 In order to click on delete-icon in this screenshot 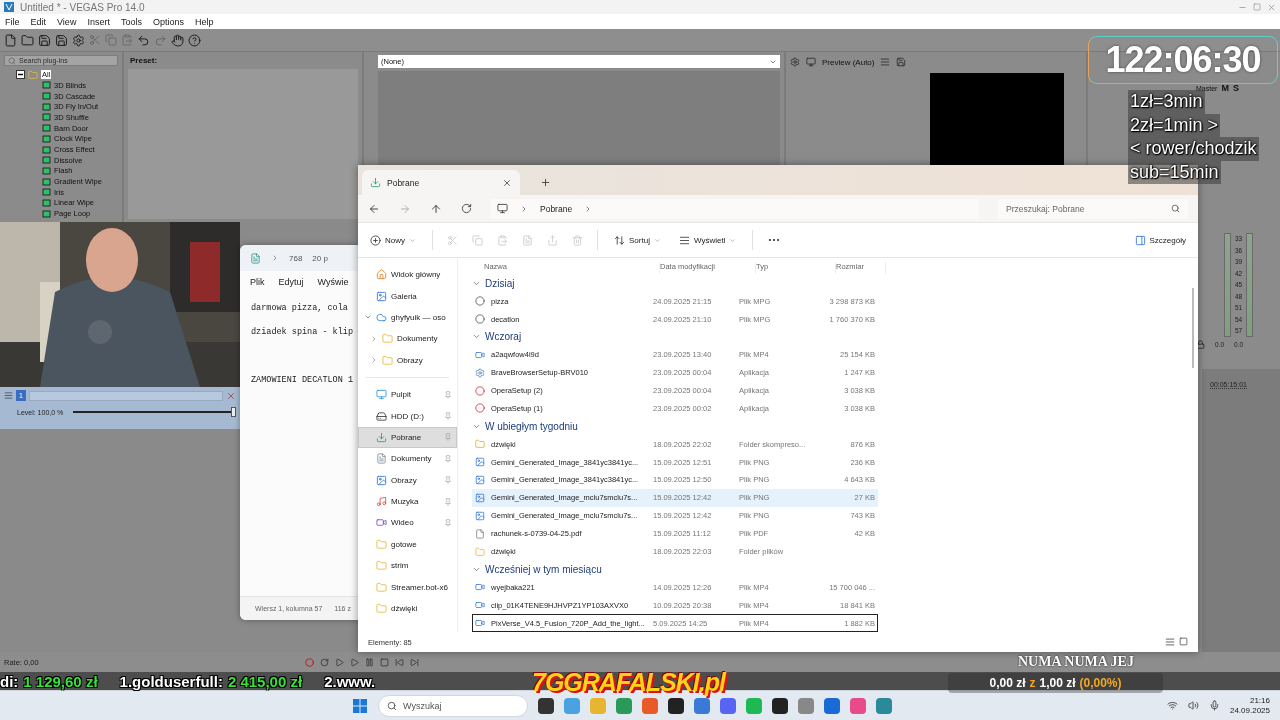, I will do `click(577, 240)`.